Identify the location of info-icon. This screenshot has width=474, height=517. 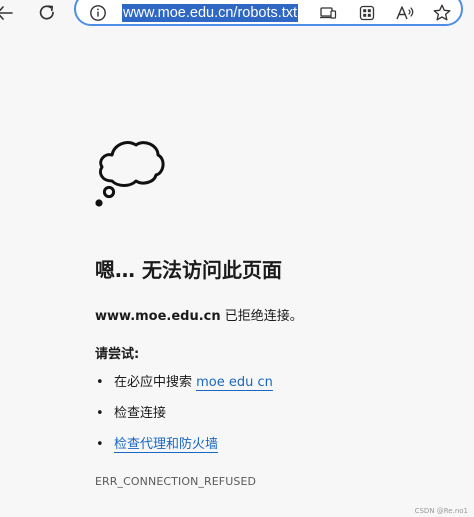
(98, 13).